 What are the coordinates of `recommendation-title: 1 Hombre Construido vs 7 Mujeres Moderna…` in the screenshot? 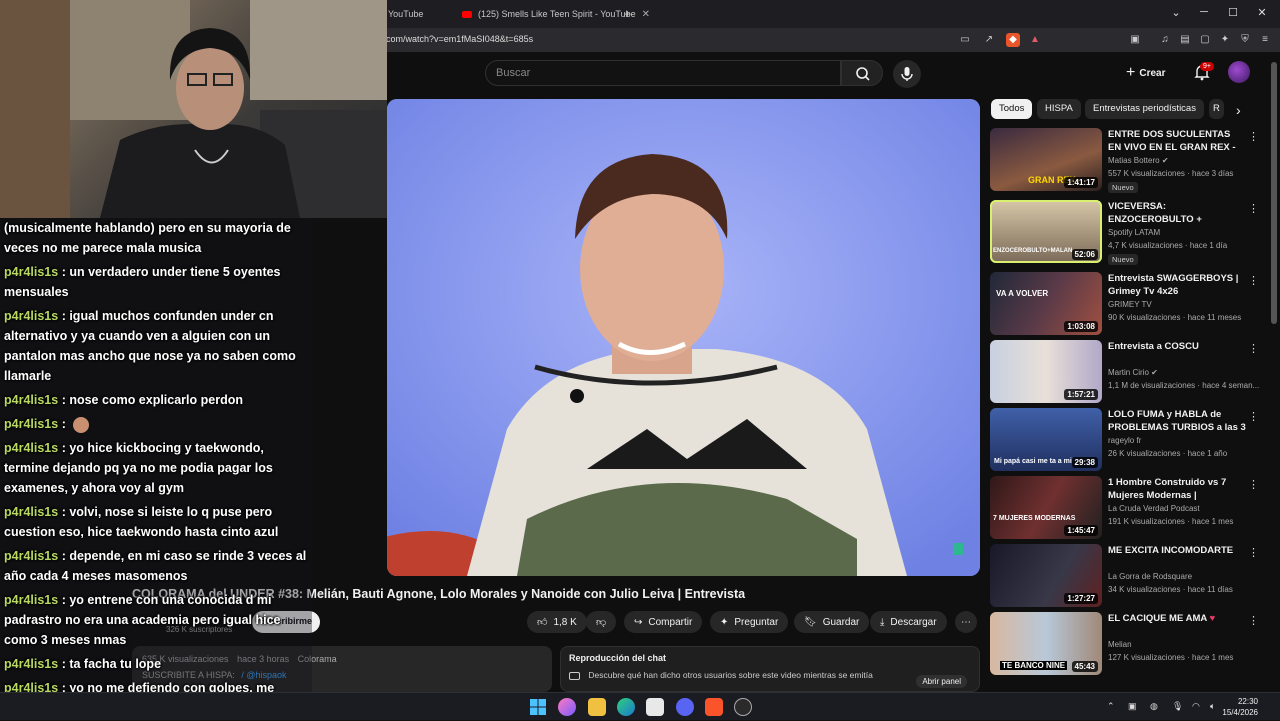 It's located at (1177, 489).